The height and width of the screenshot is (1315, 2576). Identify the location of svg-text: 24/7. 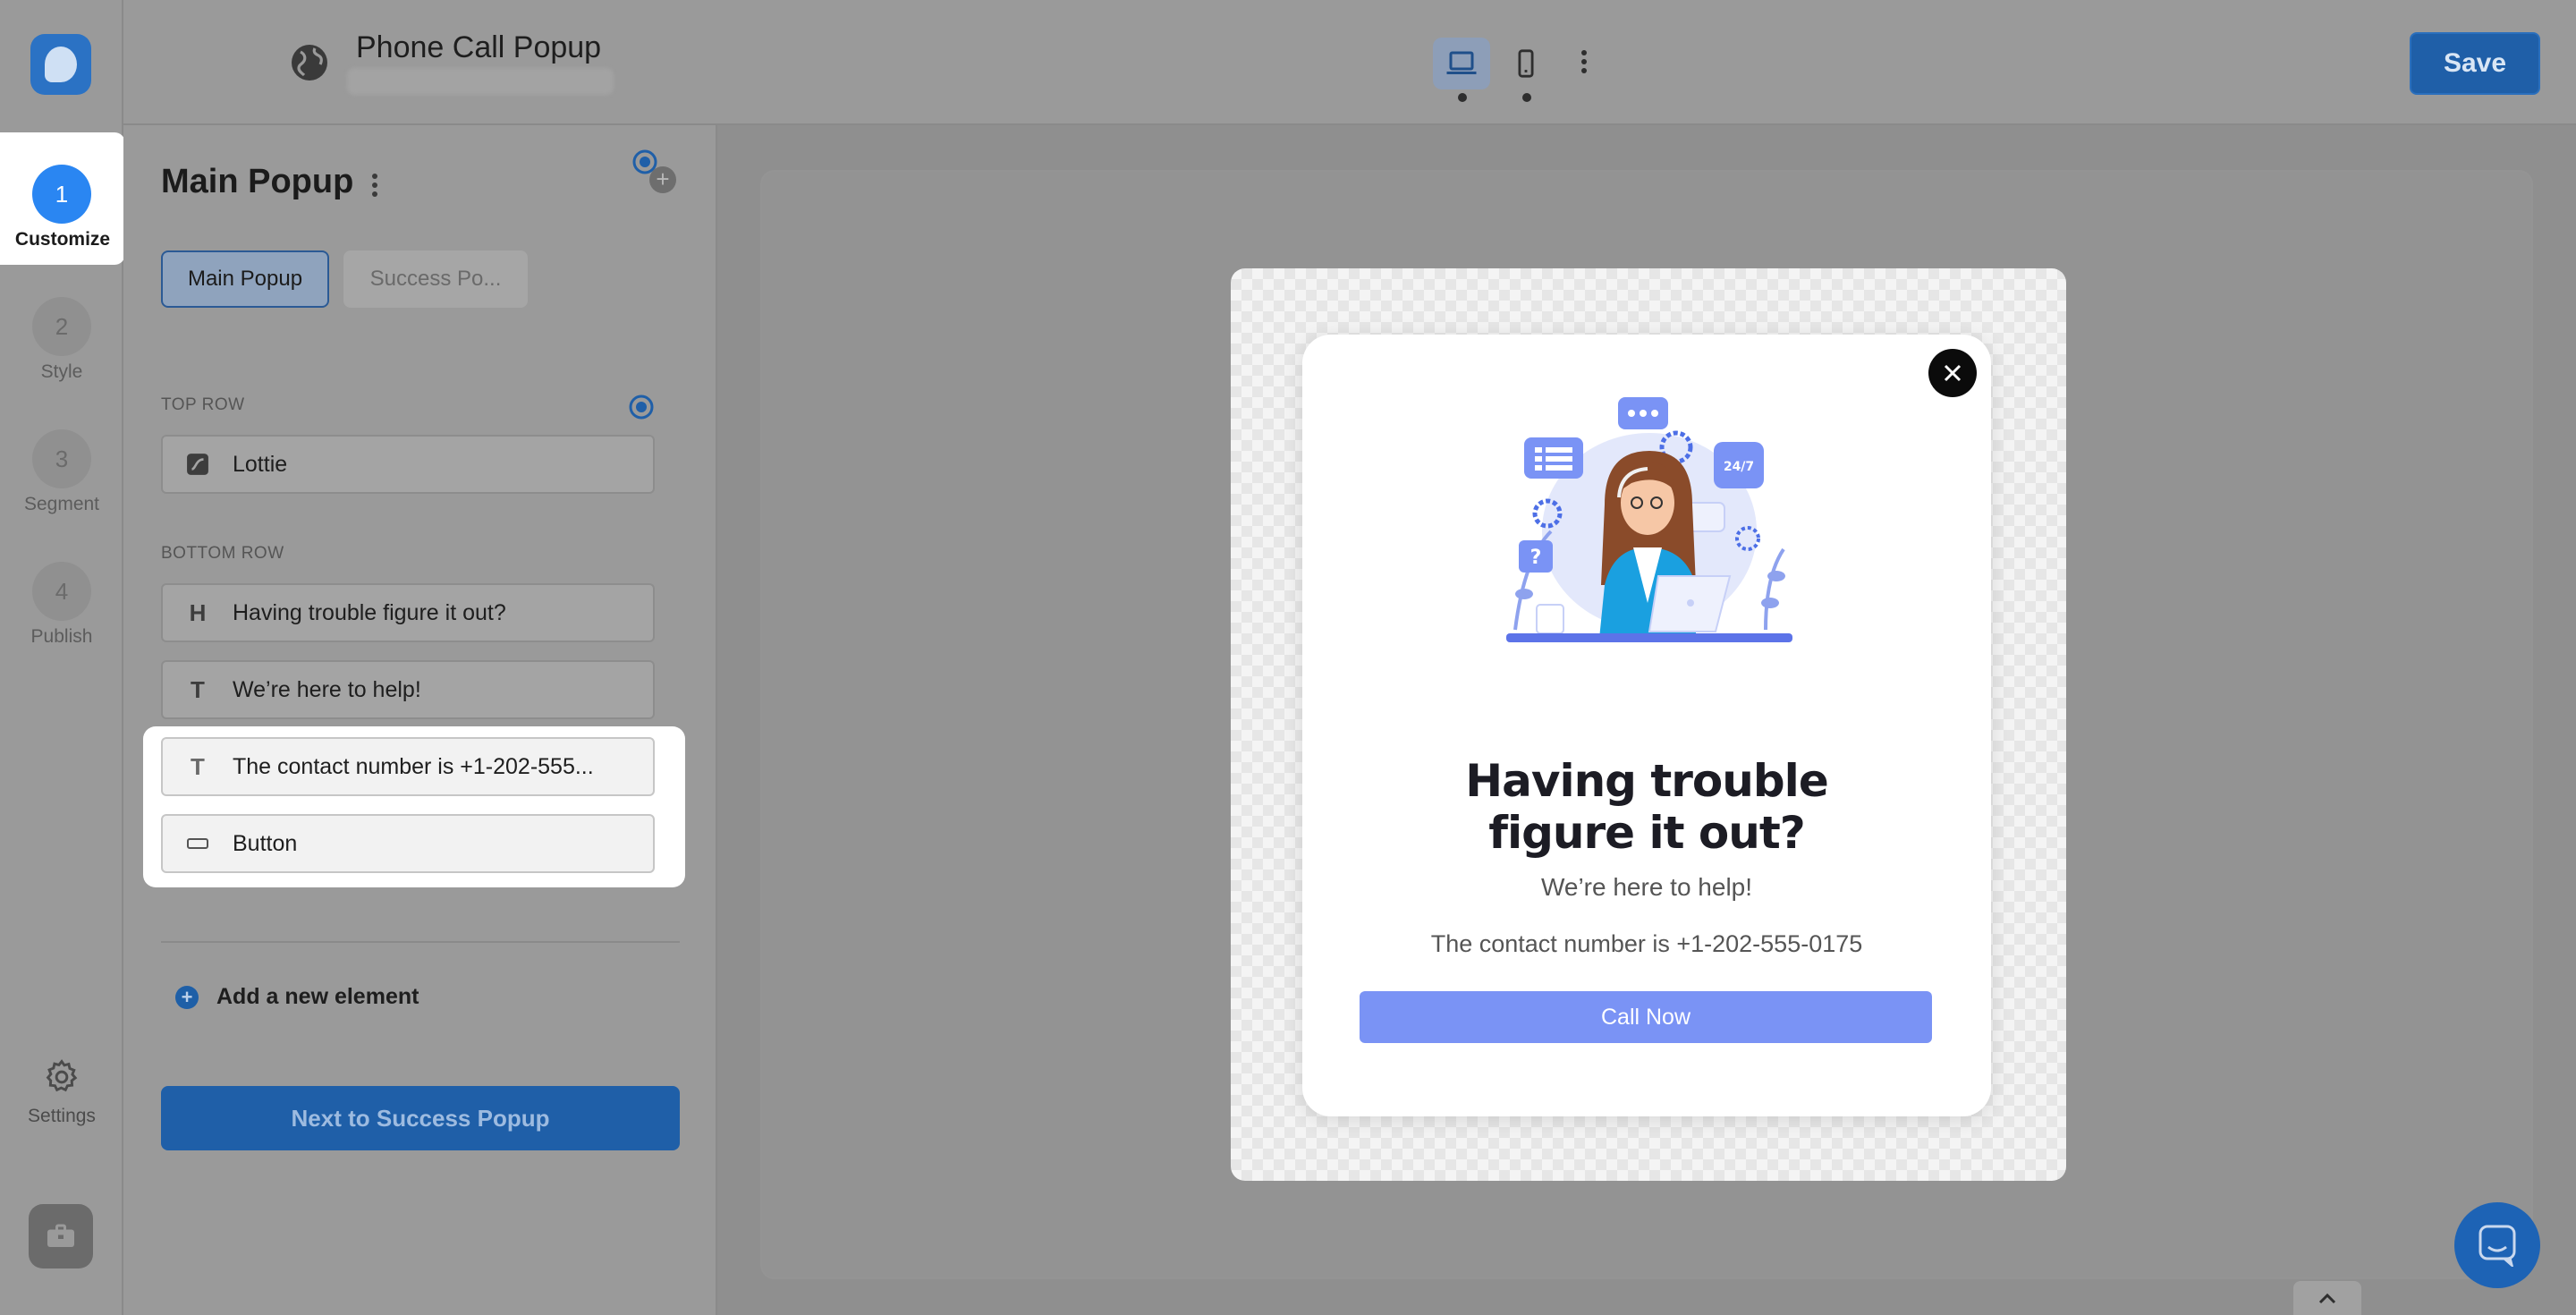
(1739, 467).